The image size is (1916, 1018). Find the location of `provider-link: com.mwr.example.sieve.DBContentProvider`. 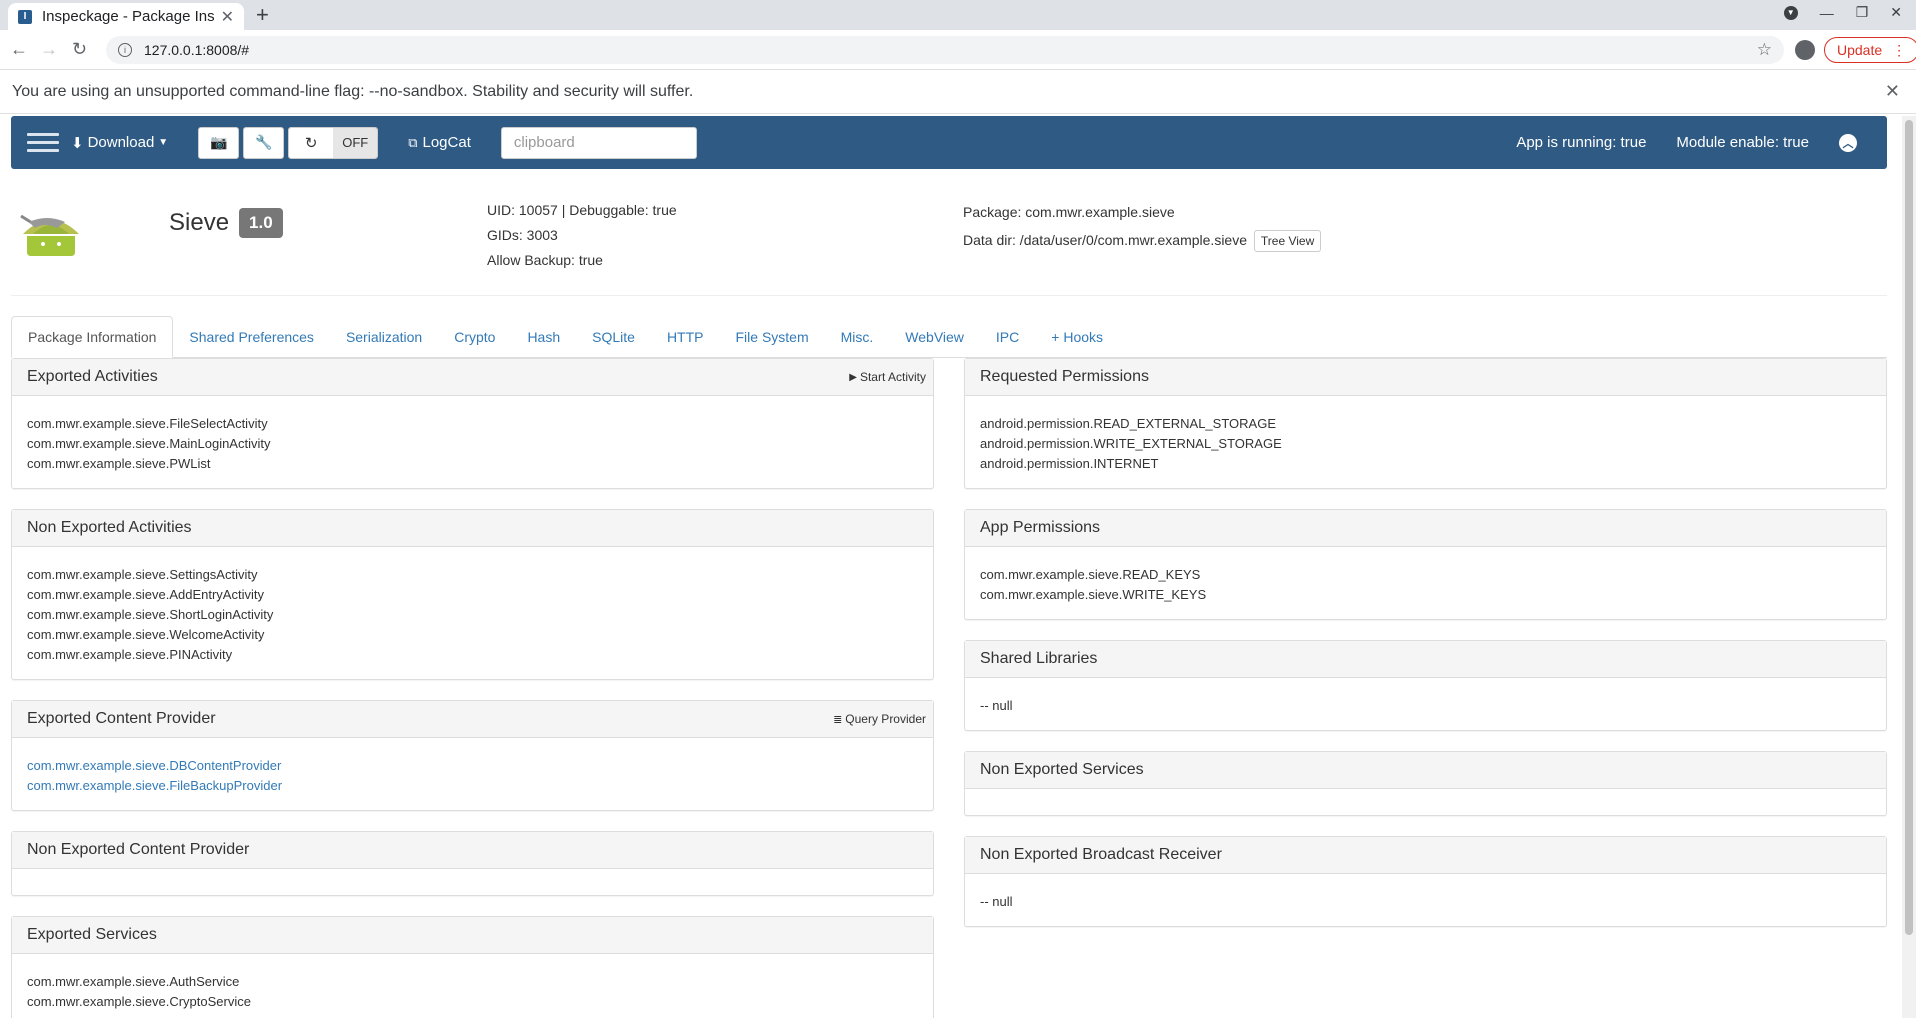

provider-link: com.mwr.example.sieve.DBContentProvider is located at coordinates (472, 766).